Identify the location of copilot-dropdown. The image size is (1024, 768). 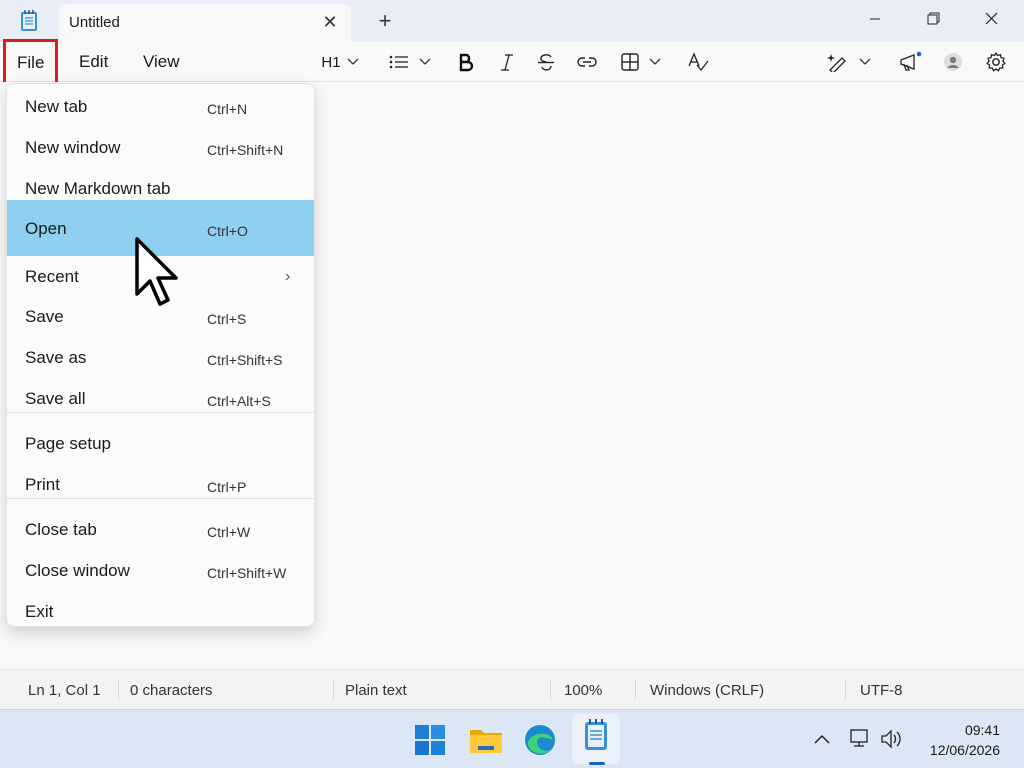
(849, 62).